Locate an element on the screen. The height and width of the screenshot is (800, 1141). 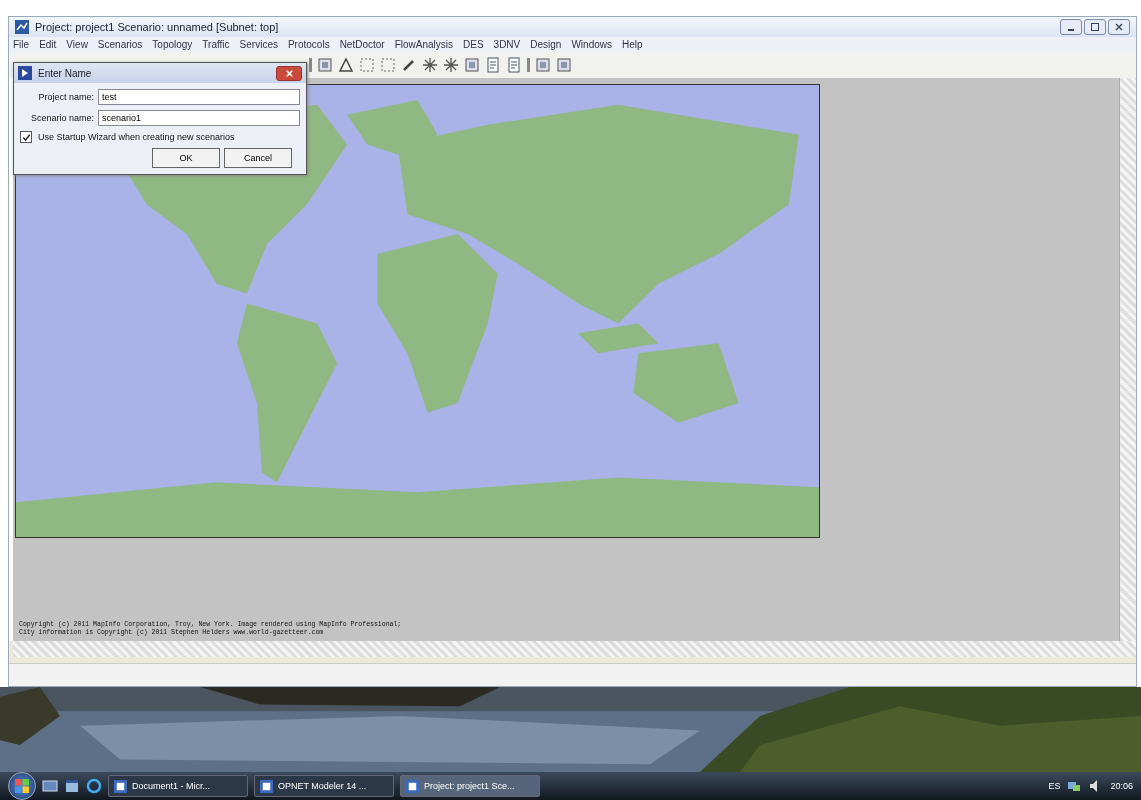
minimize-button is located at coordinates (1071, 27).